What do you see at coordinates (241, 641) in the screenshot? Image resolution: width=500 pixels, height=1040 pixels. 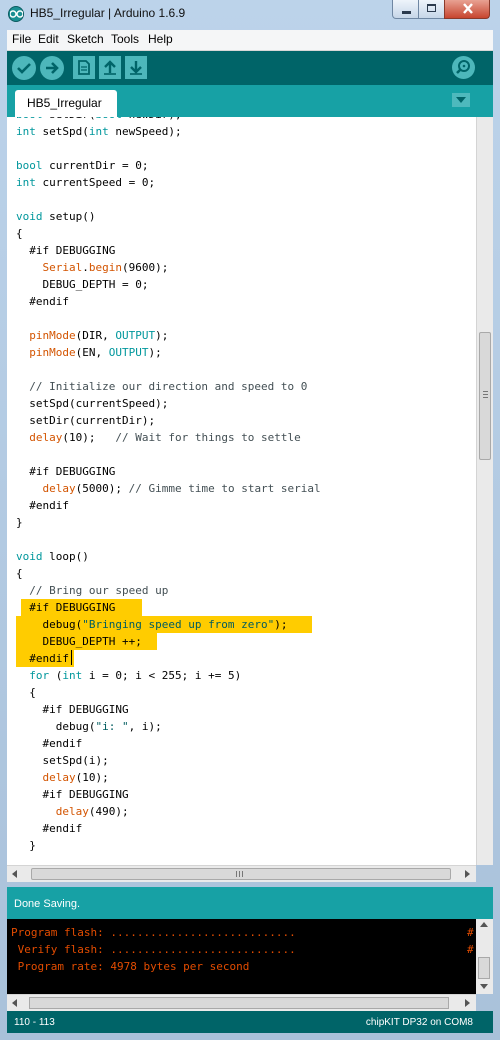 I see `code-line: DEBUG_DEPTH ++;` at bounding box center [241, 641].